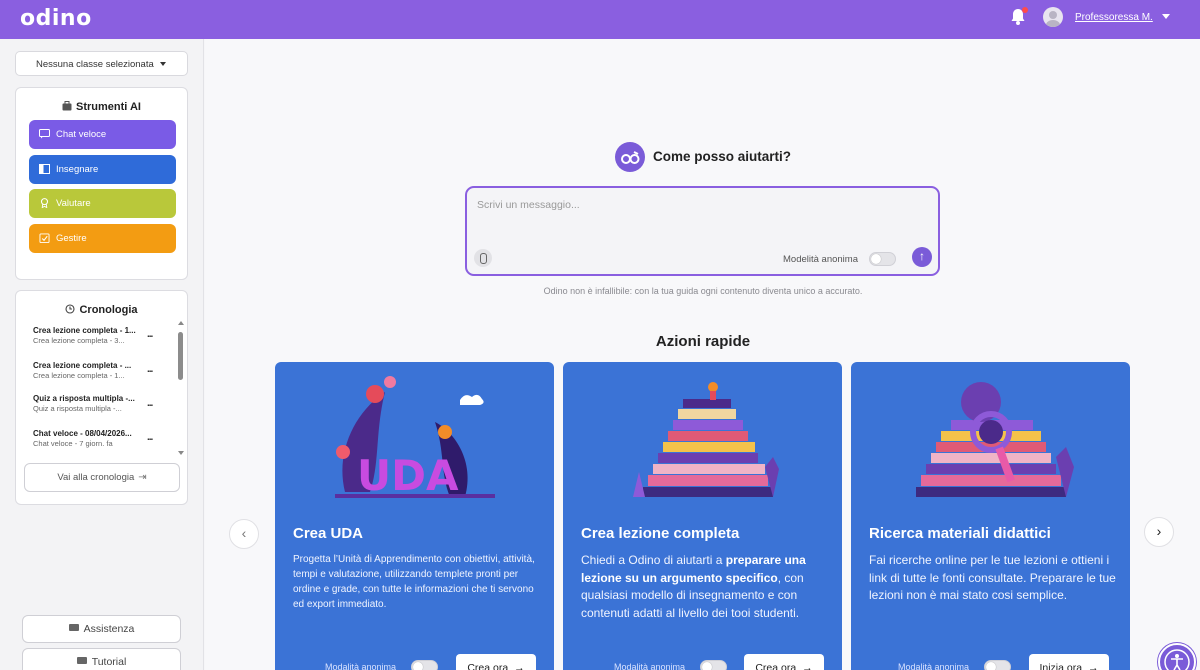 This screenshot has width=1200, height=670. I want to click on notification-dot, so click(1025, 10).